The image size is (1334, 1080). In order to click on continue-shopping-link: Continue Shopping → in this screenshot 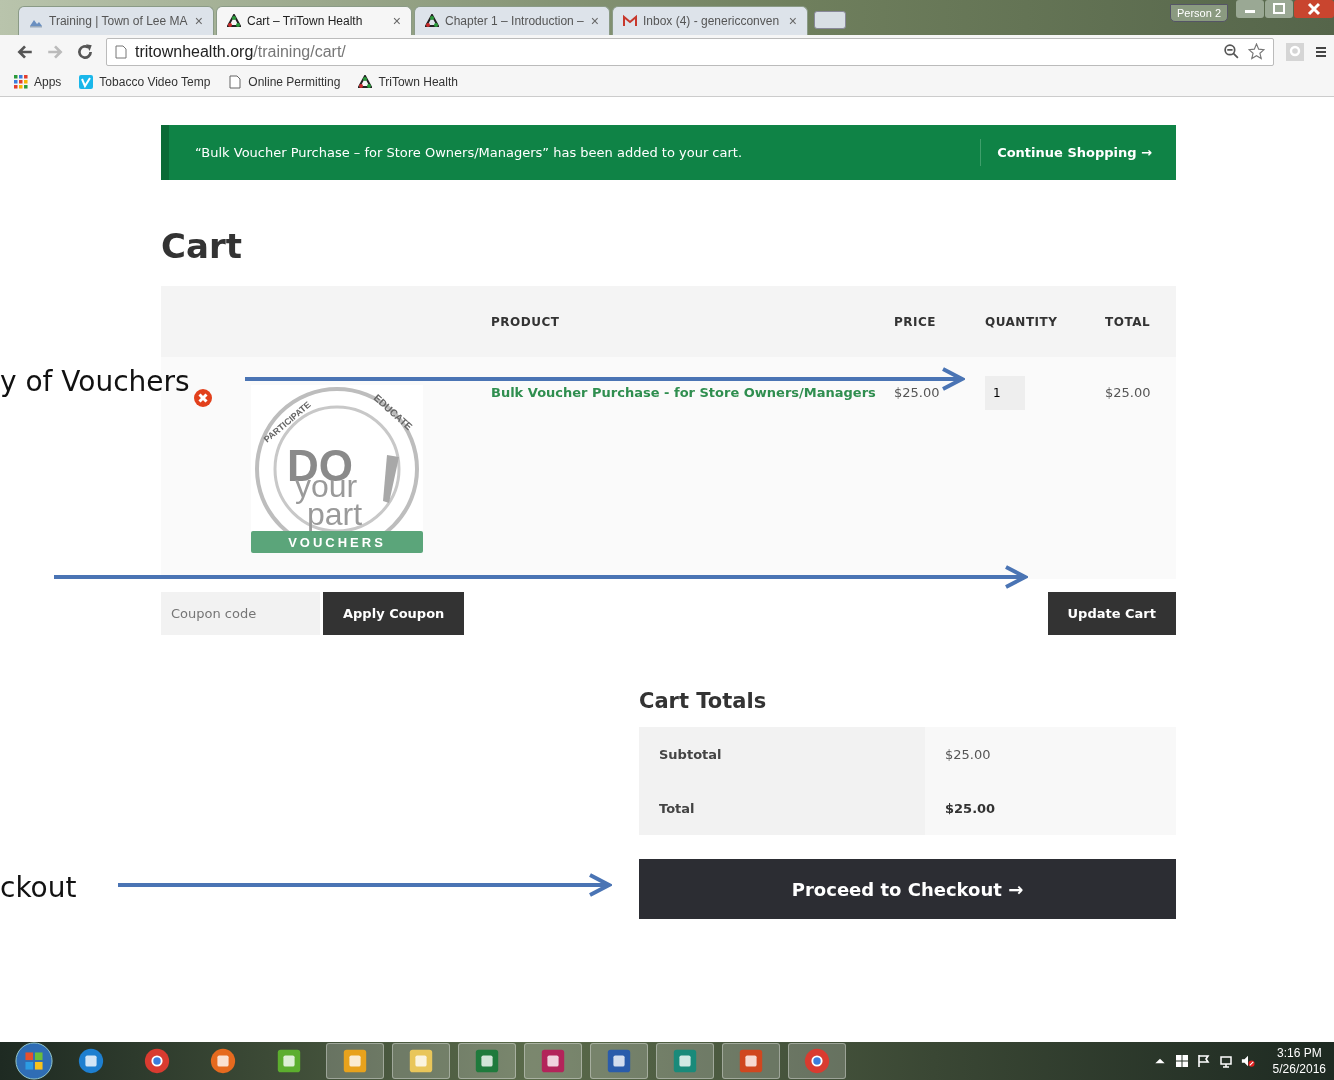, I will do `click(1078, 152)`.